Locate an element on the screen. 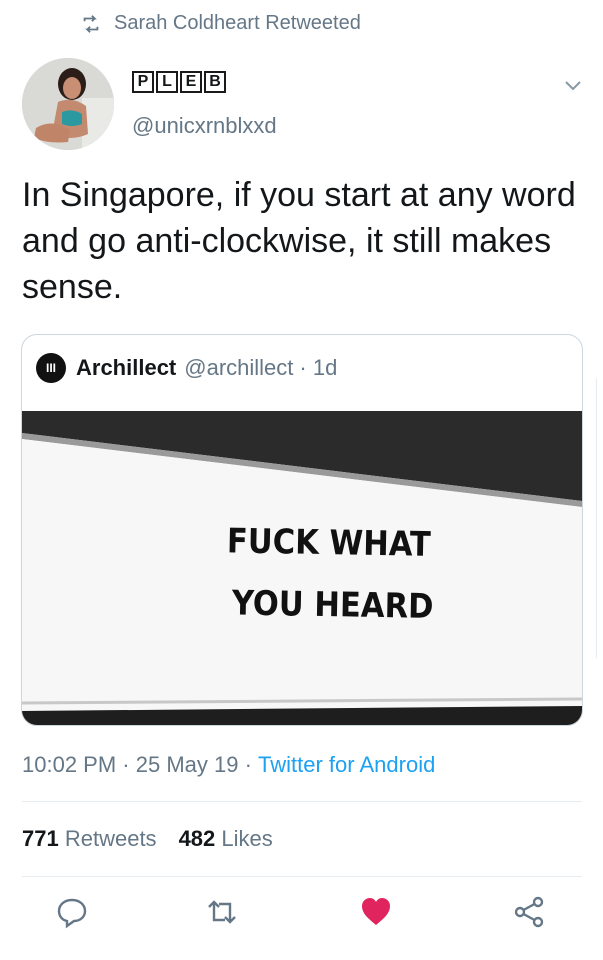  likes-count: 482 is located at coordinates (197, 838).